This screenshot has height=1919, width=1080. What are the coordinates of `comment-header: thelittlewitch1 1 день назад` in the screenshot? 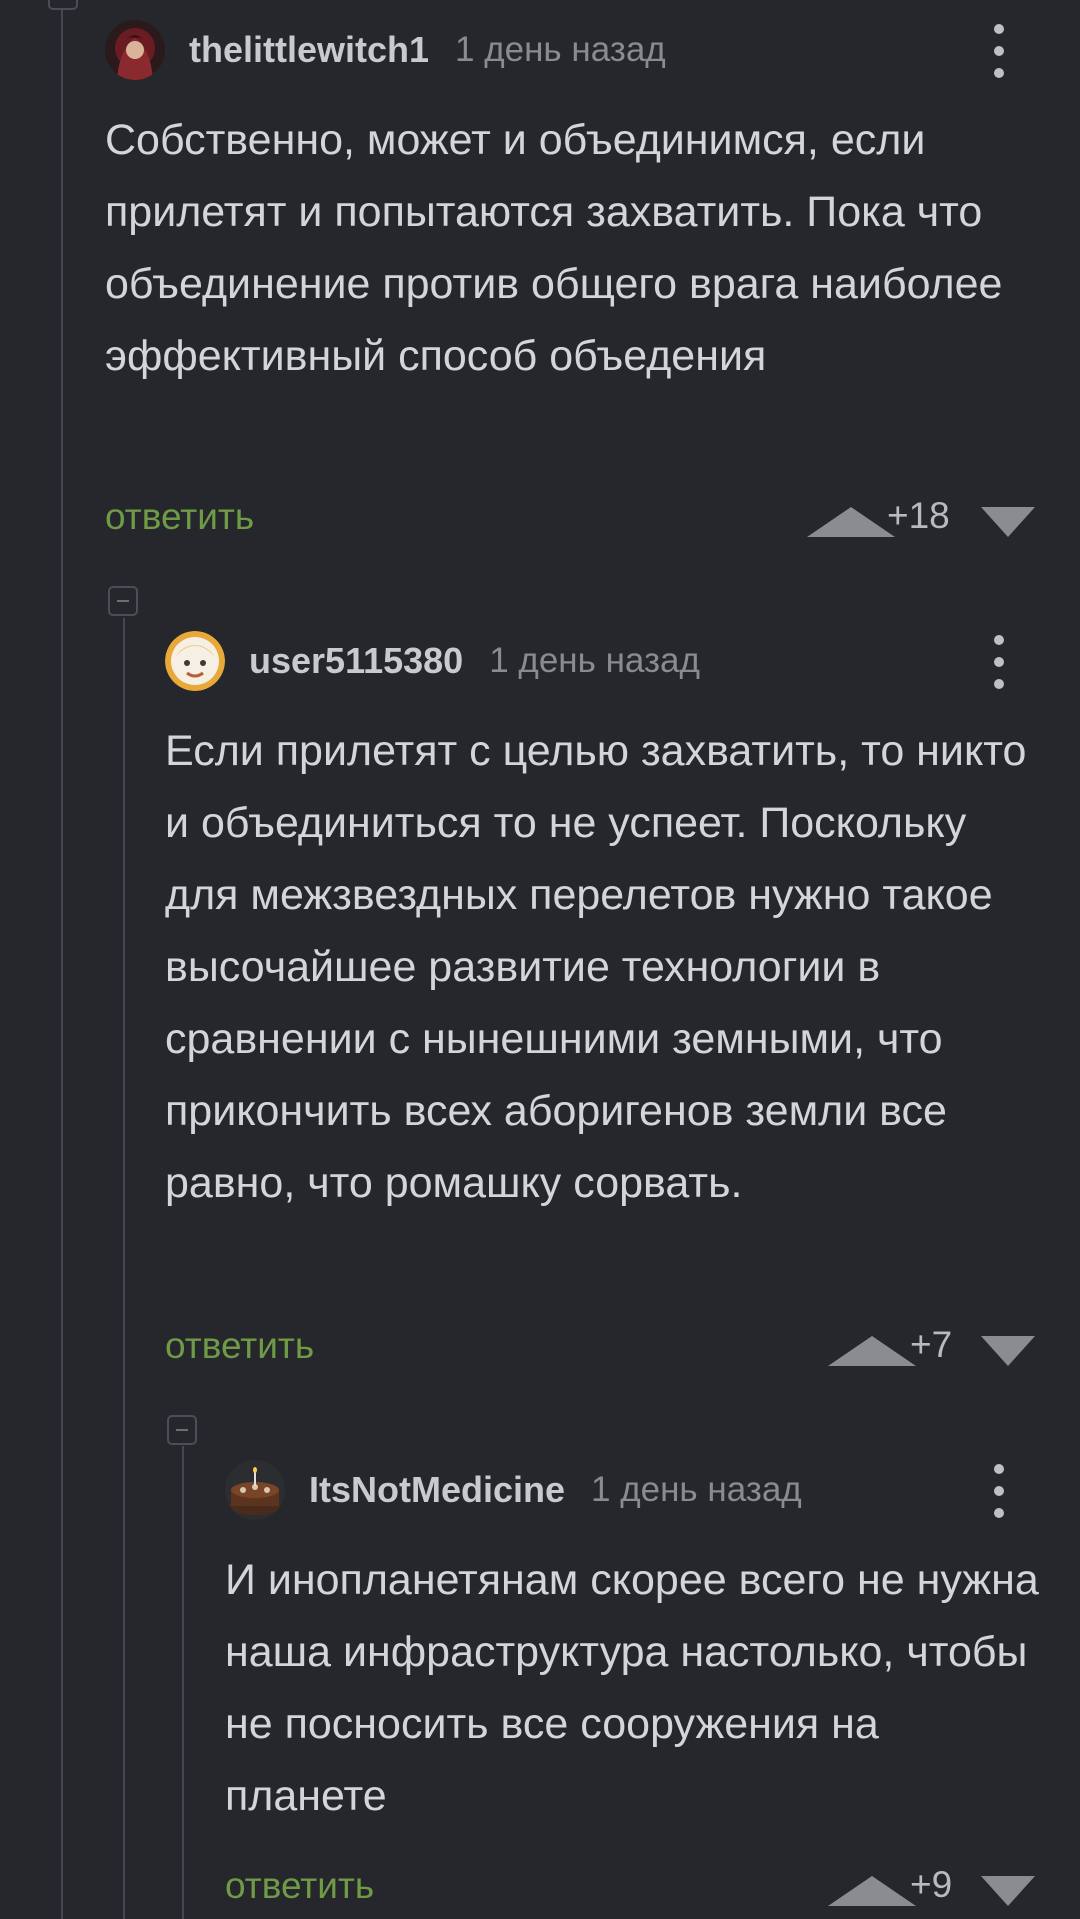 It's located at (385, 50).